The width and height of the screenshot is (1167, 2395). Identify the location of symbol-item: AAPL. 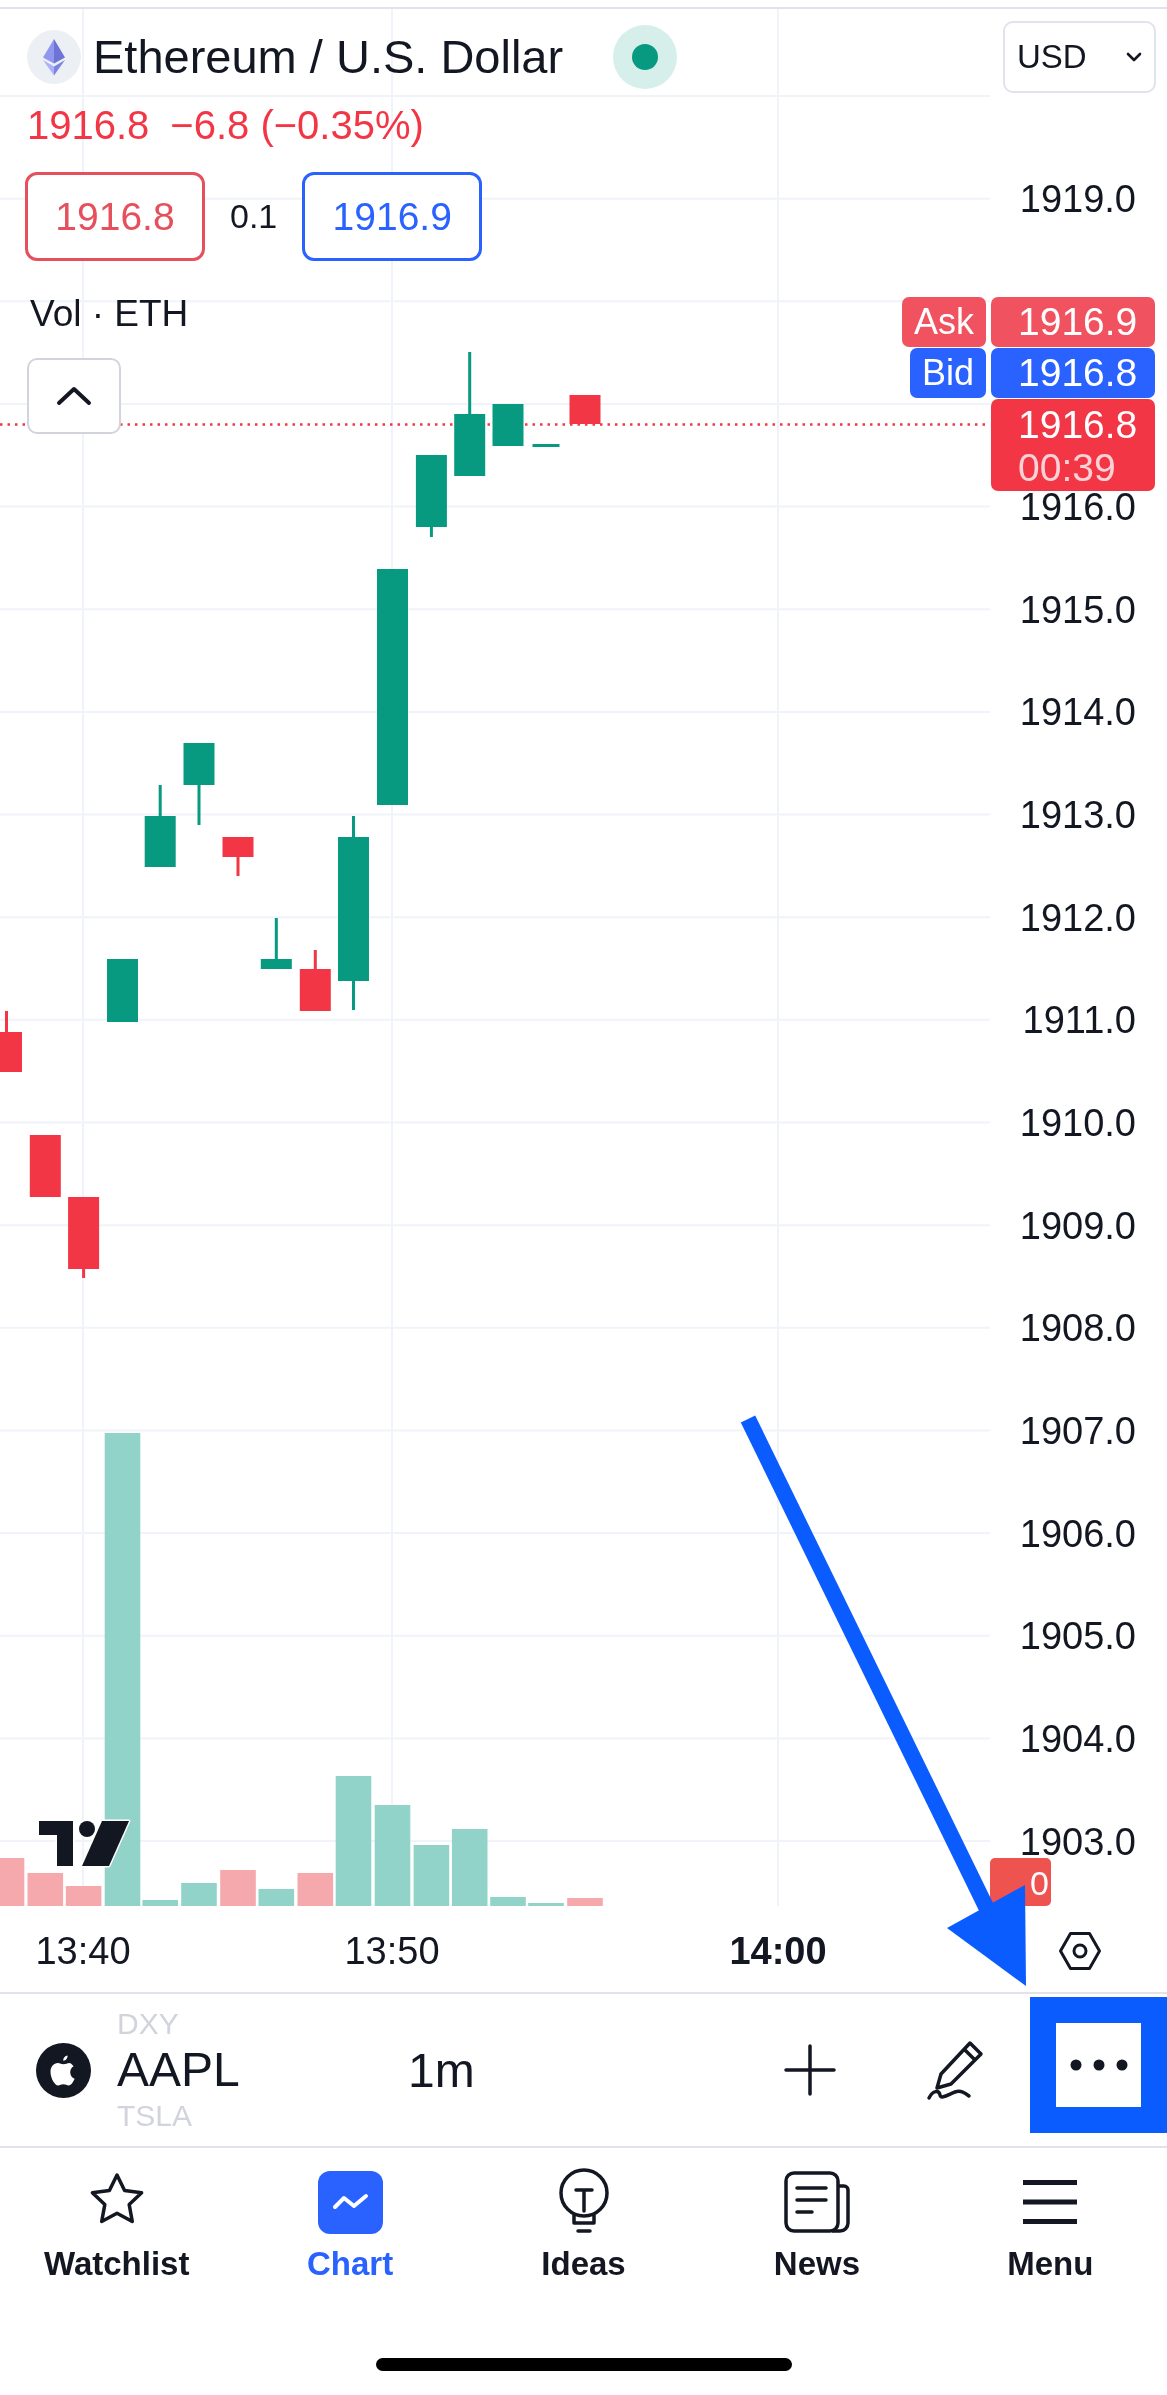
(178, 2070).